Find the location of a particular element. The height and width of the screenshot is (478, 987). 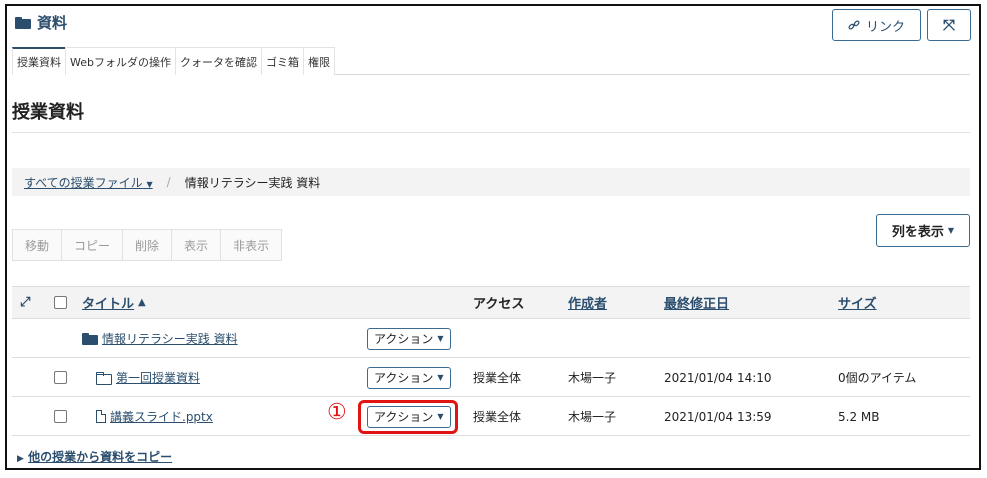

tab-permissions: 権限 is located at coordinates (318, 61).